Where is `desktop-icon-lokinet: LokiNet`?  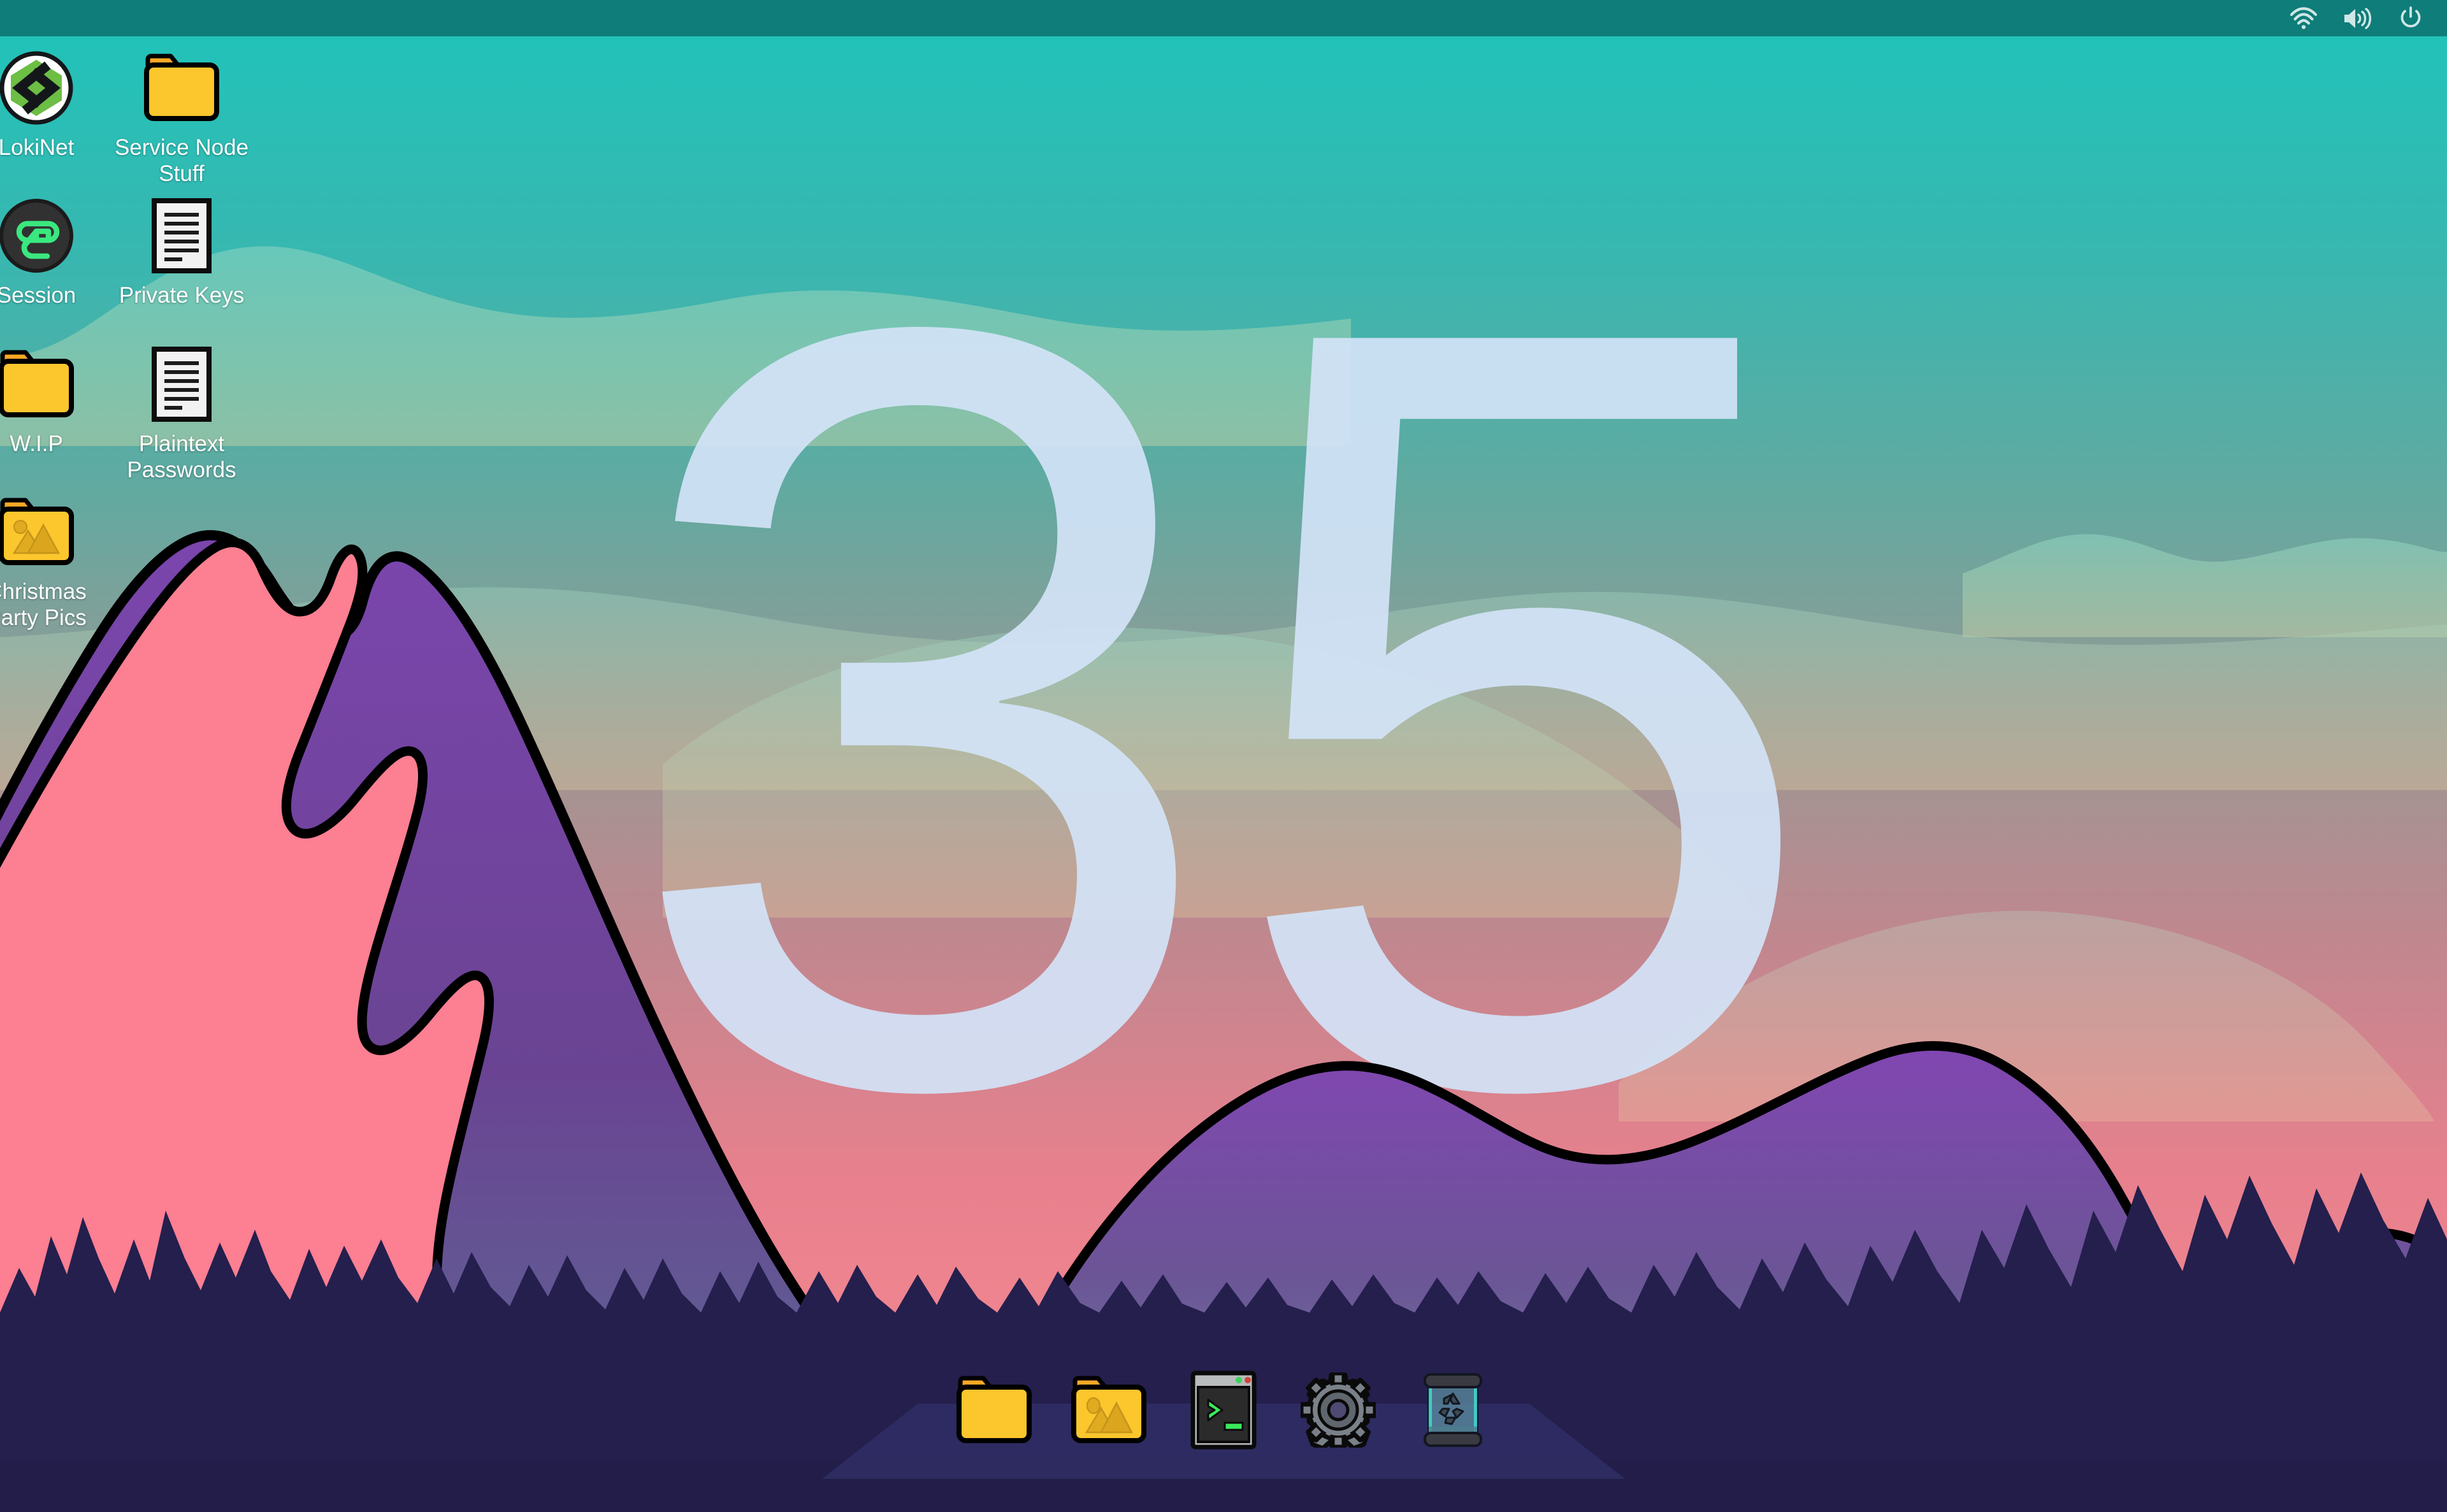 desktop-icon-lokinet: LokiNet is located at coordinates (55, 104).